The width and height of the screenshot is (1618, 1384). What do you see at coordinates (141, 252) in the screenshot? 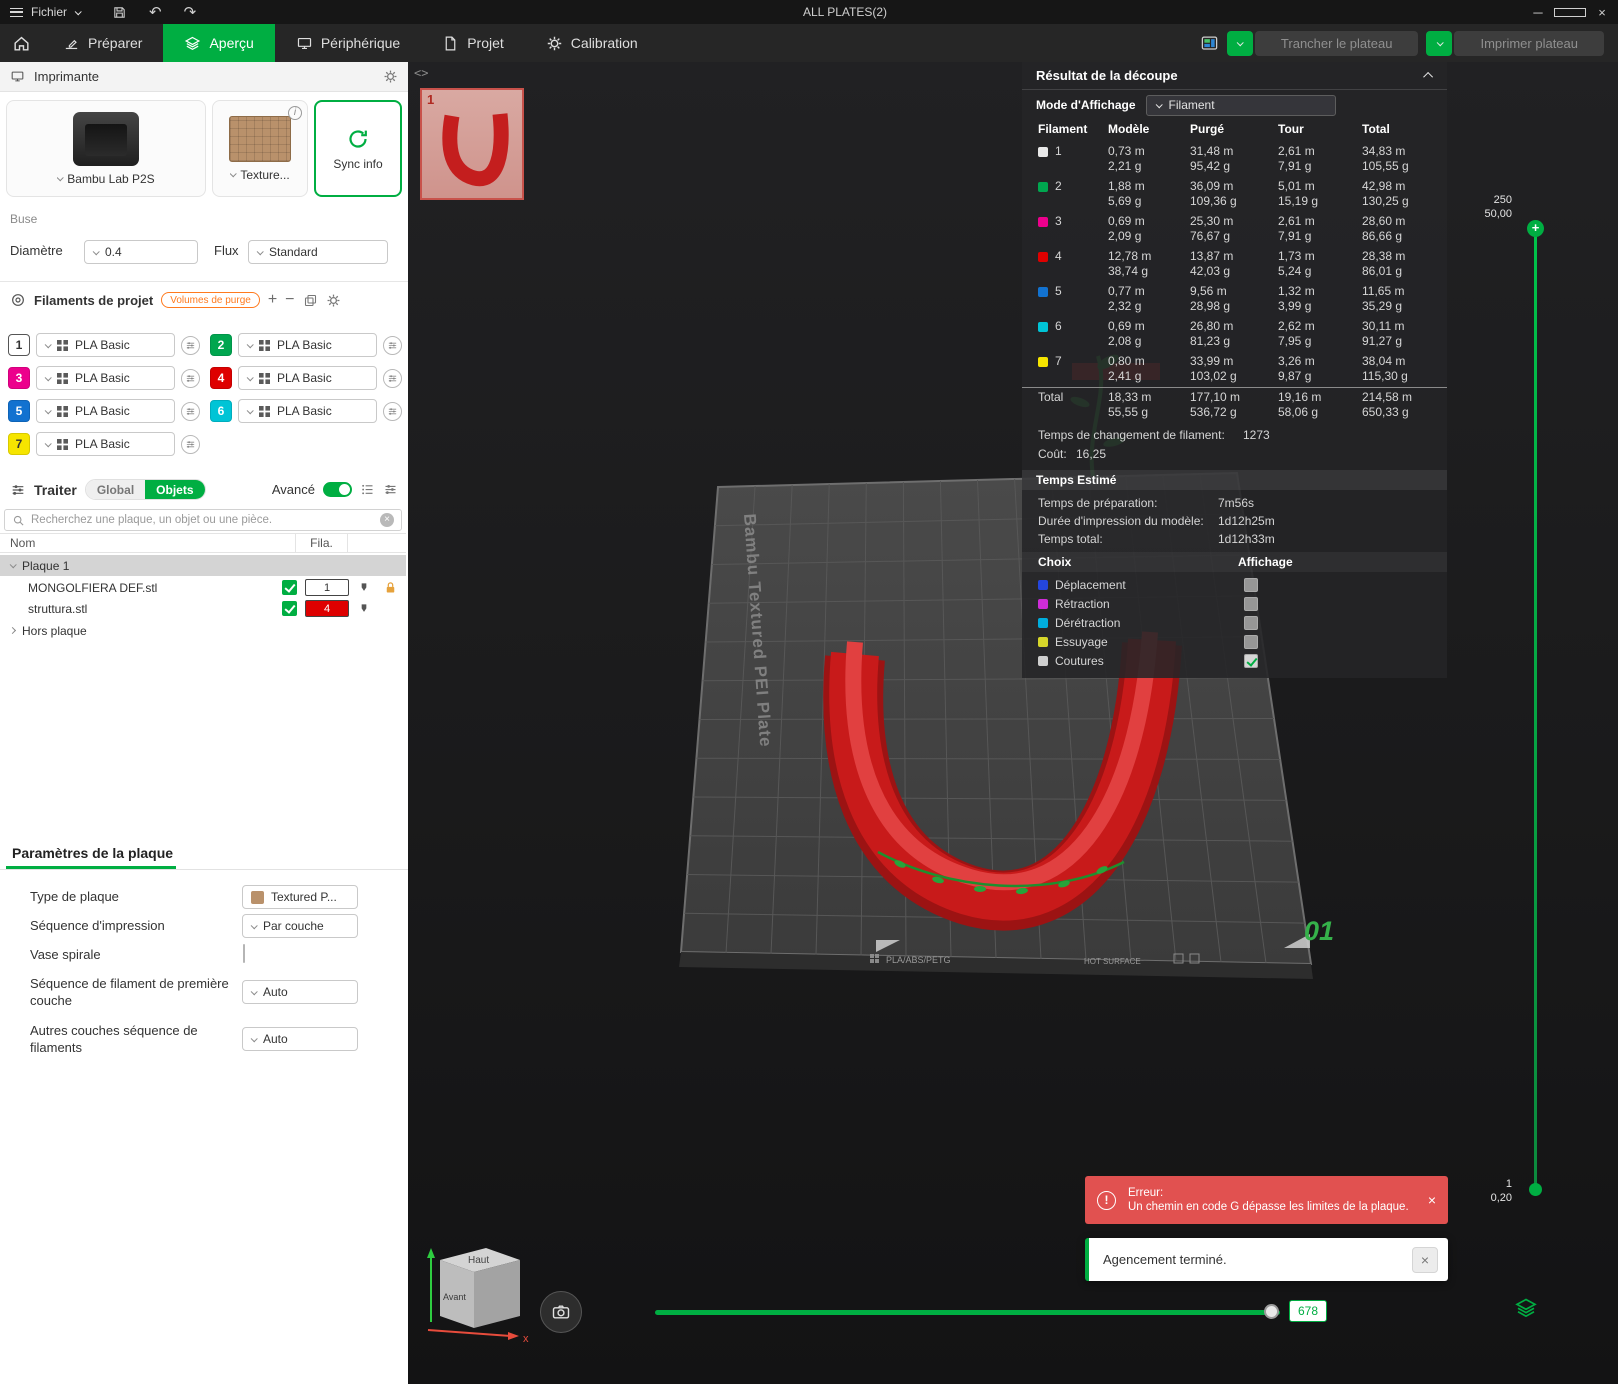
I see `diameter-dropdown: 0.4` at bounding box center [141, 252].